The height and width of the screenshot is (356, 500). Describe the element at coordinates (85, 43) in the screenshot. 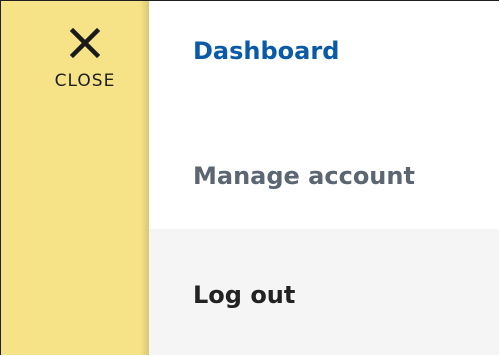

I see `close-icon` at that location.